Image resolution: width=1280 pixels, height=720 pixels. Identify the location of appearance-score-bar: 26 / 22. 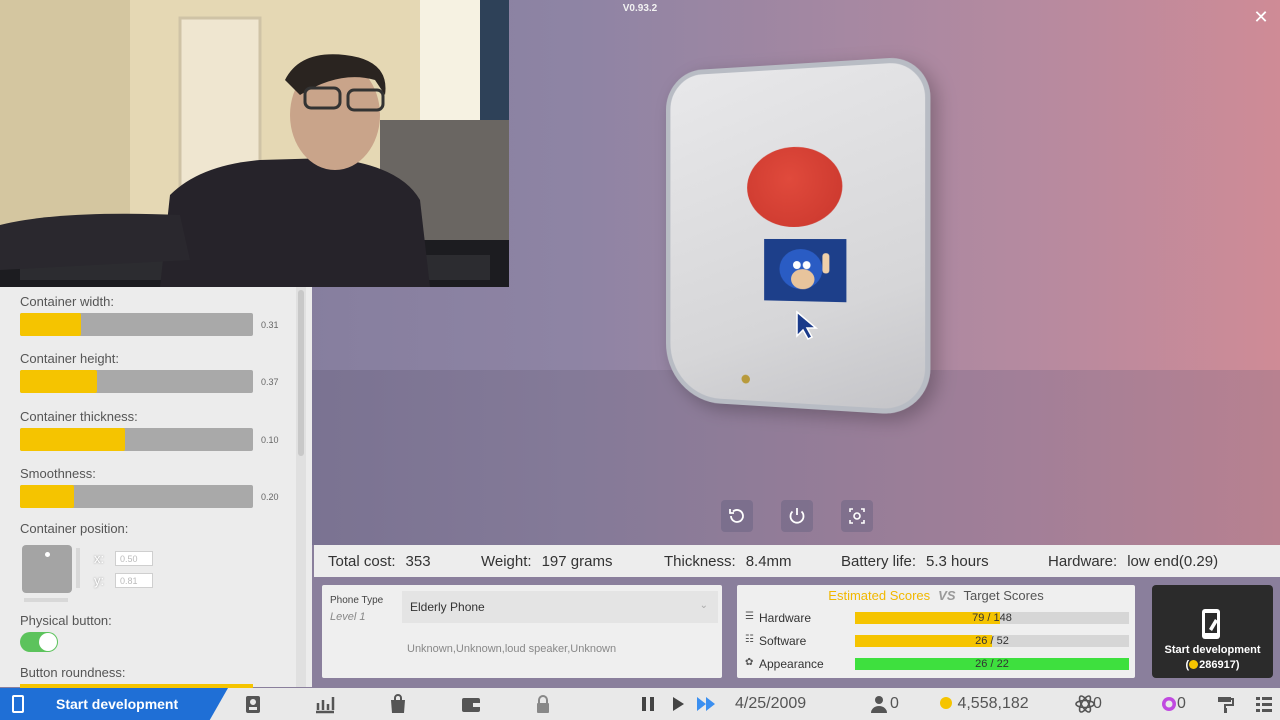
(992, 664).